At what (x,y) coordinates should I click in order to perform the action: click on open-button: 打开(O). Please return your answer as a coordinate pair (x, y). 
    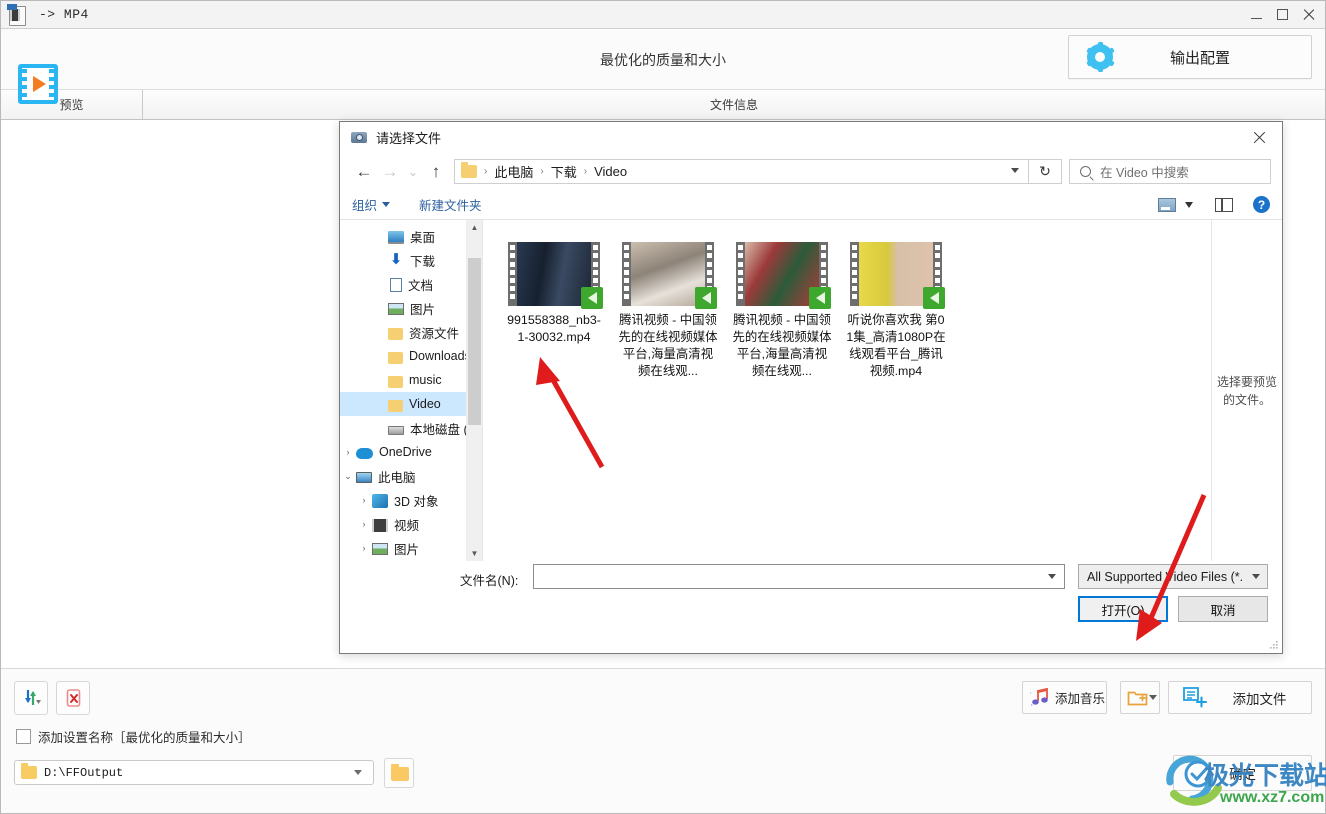
    Looking at the image, I should click on (1123, 609).